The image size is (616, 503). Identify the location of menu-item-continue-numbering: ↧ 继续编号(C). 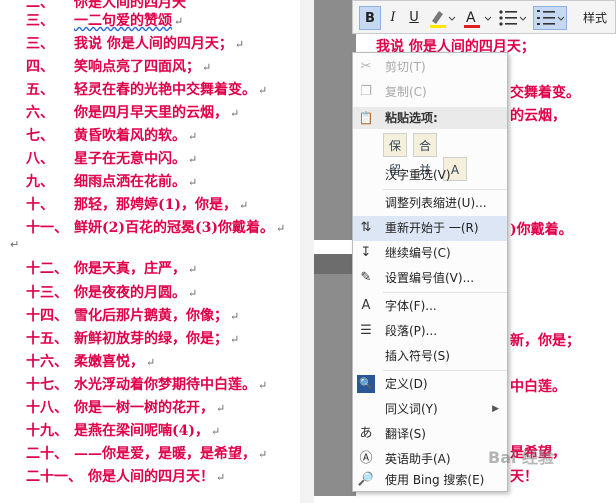
(430, 253).